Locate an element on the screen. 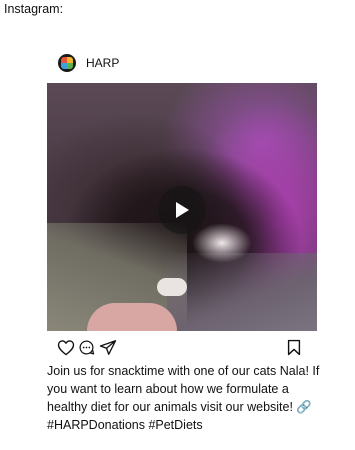  bookmark-icon is located at coordinates (294, 347).